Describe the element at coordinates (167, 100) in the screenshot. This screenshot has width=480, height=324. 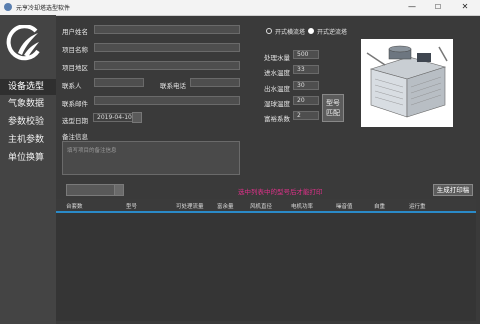
I see `email-input` at that location.